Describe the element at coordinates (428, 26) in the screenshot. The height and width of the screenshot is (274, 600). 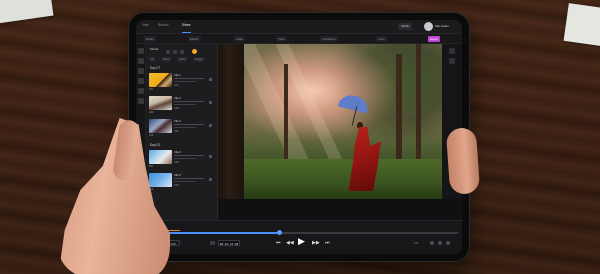
I see `avatar` at that location.